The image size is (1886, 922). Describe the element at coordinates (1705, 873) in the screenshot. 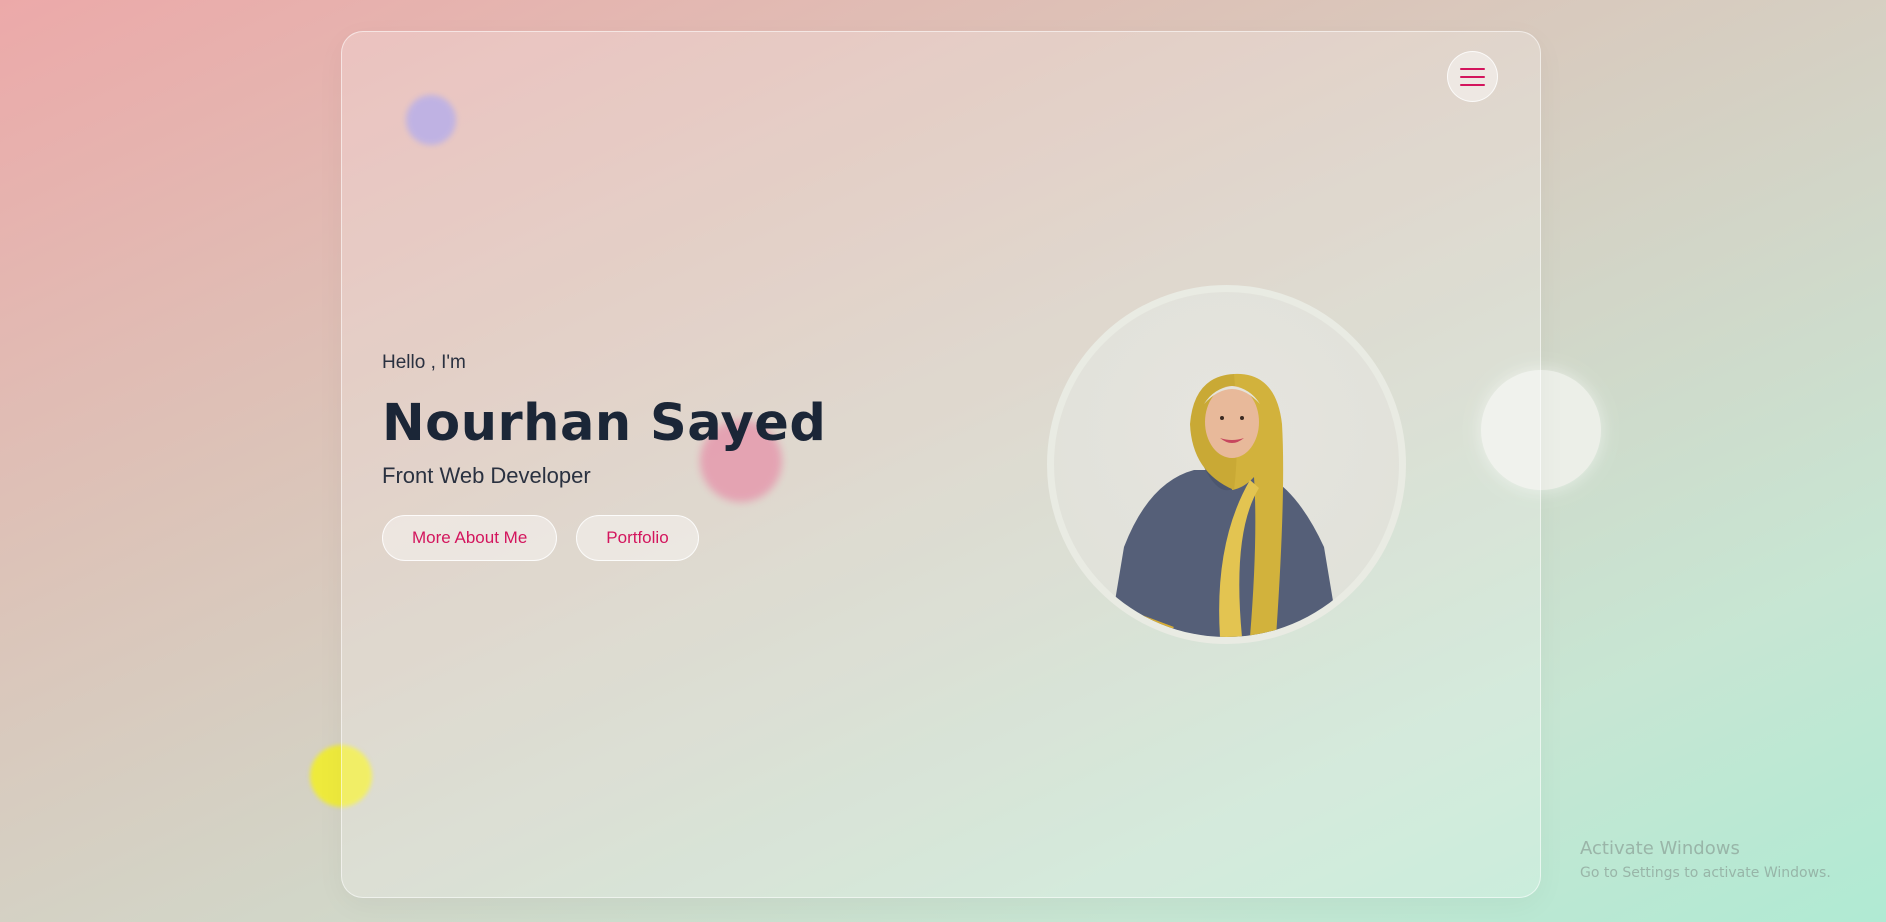

I see `watermark-subtitle: Go to Settings to activate Windows.` at that location.